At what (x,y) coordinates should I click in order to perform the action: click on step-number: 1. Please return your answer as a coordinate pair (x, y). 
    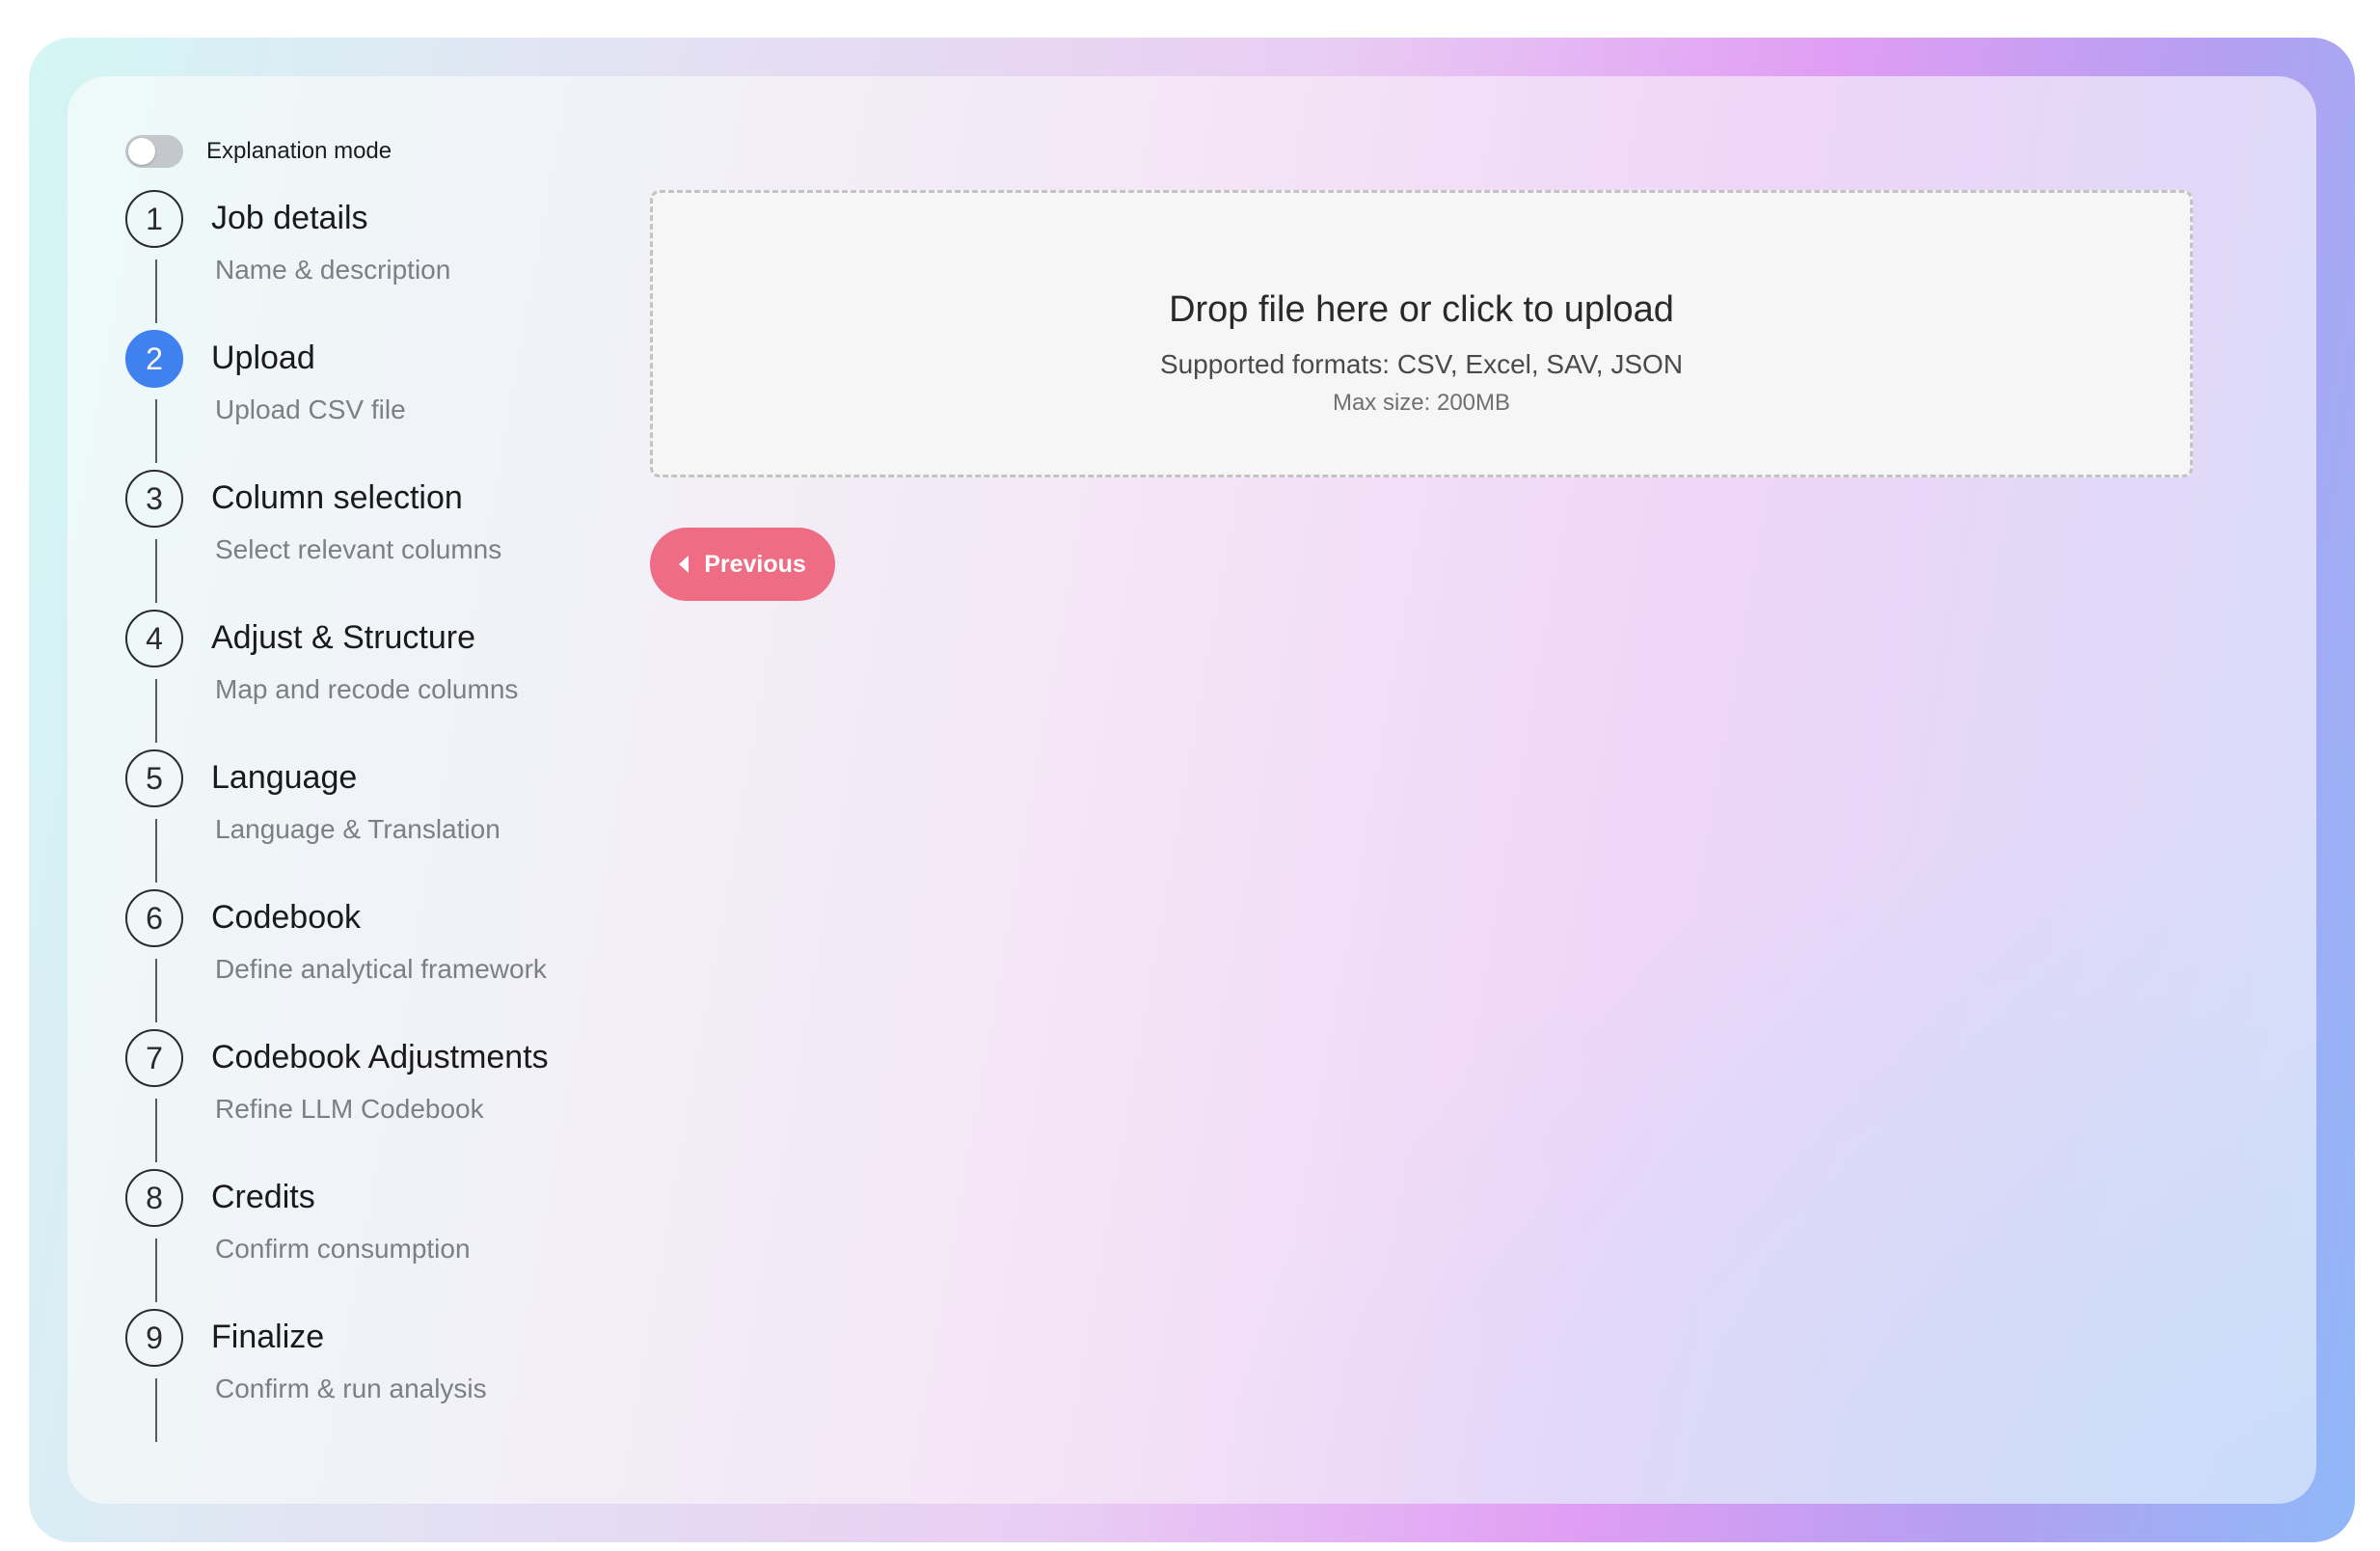
    Looking at the image, I should click on (154, 219).